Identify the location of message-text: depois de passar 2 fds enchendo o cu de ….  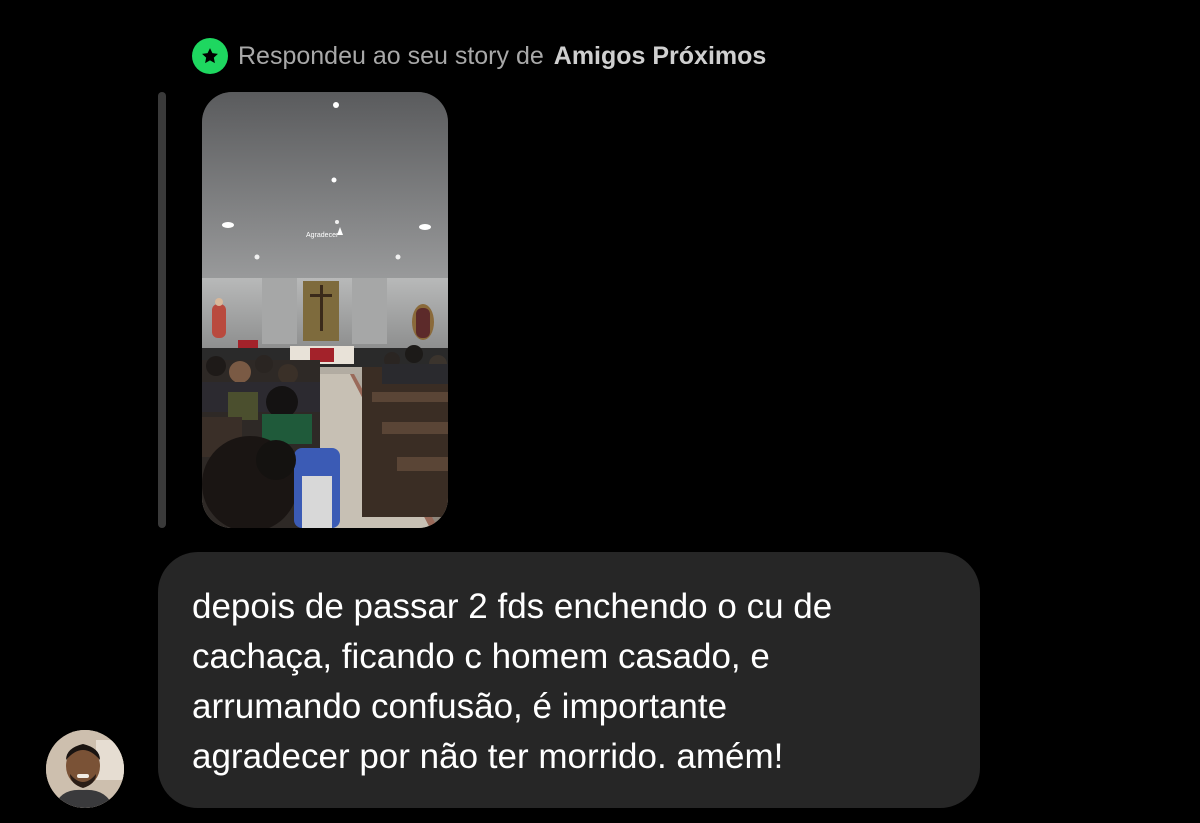
(512, 681).